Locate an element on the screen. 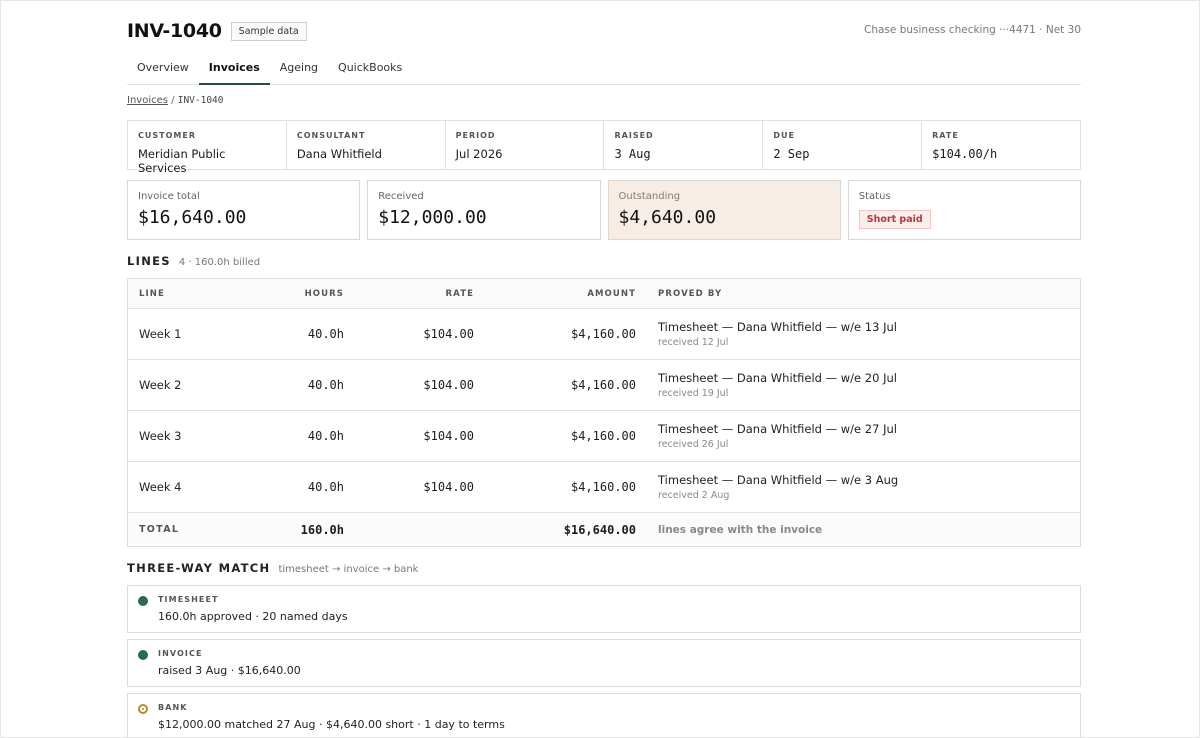 This screenshot has height=738, width=1200. period-value: Jul 2026 is located at coordinates (479, 154).